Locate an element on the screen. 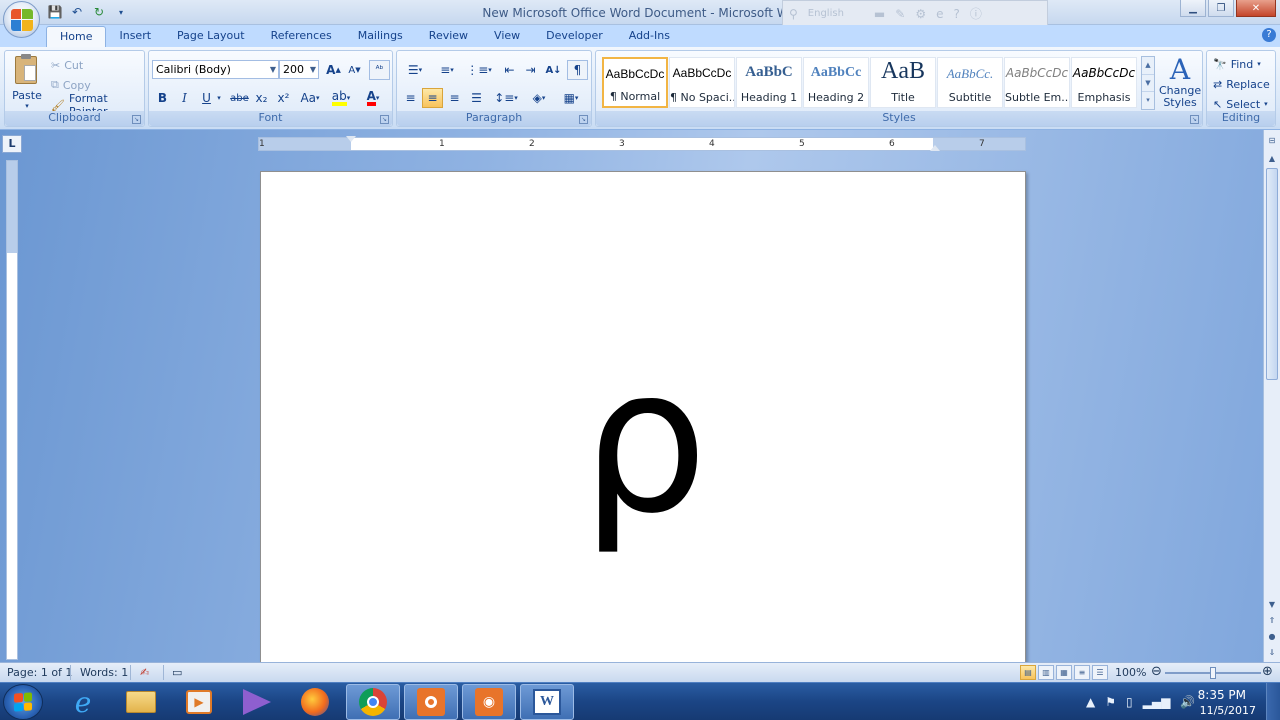  subscript-button: x₂ is located at coordinates (261, 98).